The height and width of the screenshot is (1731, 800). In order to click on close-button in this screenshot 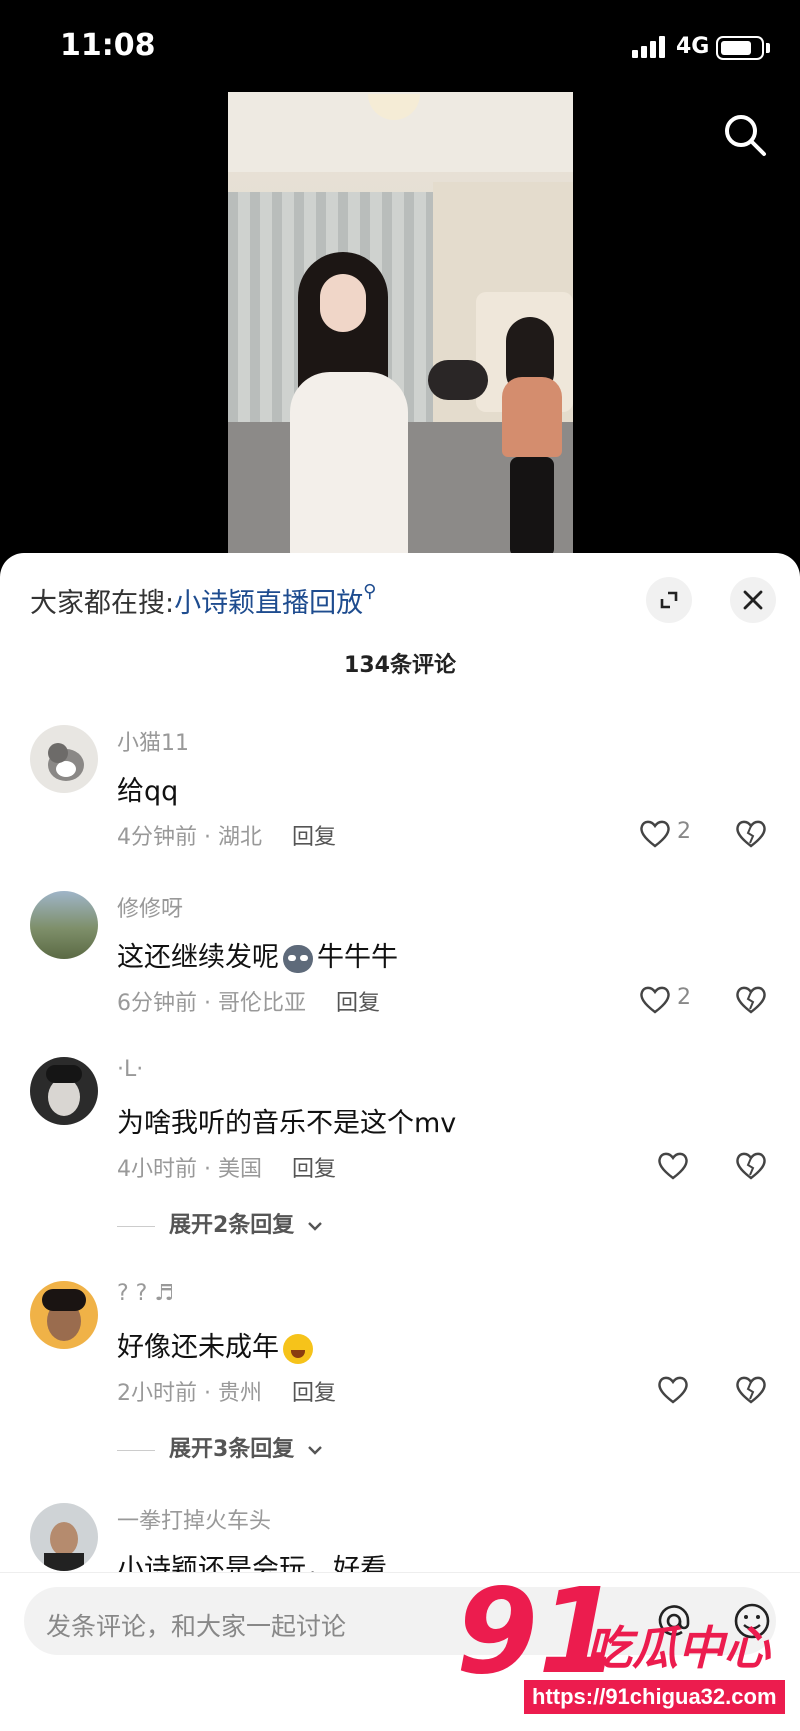, I will do `click(753, 600)`.